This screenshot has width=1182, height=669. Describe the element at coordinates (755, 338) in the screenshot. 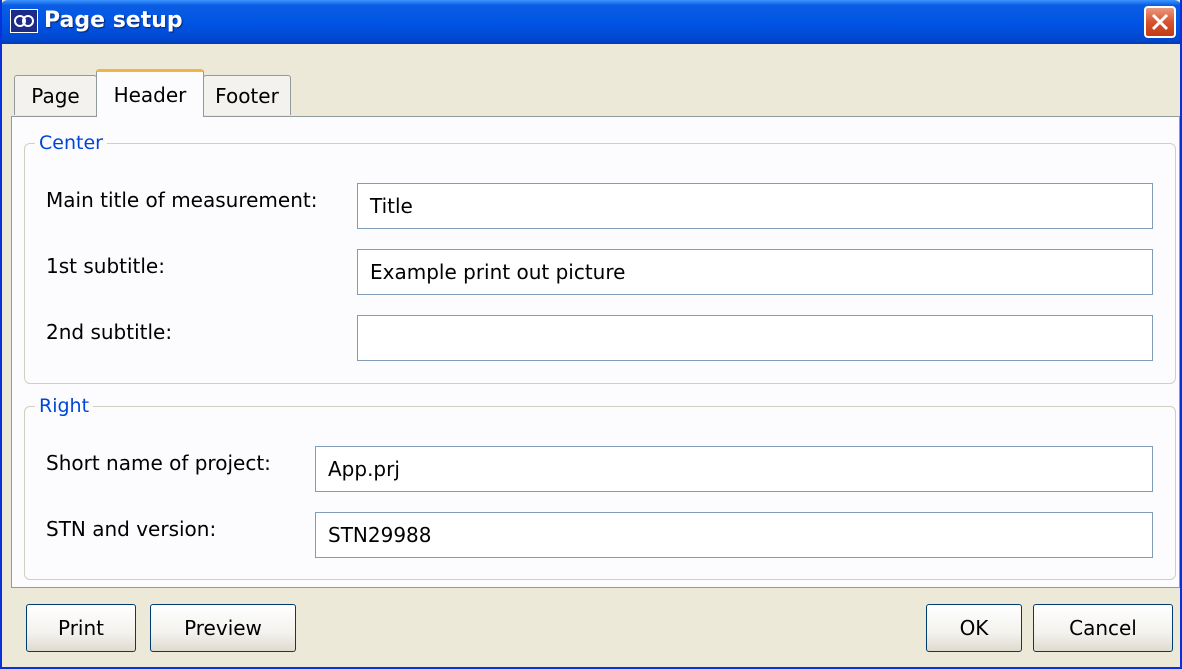

I see `subtitle2-input` at that location.